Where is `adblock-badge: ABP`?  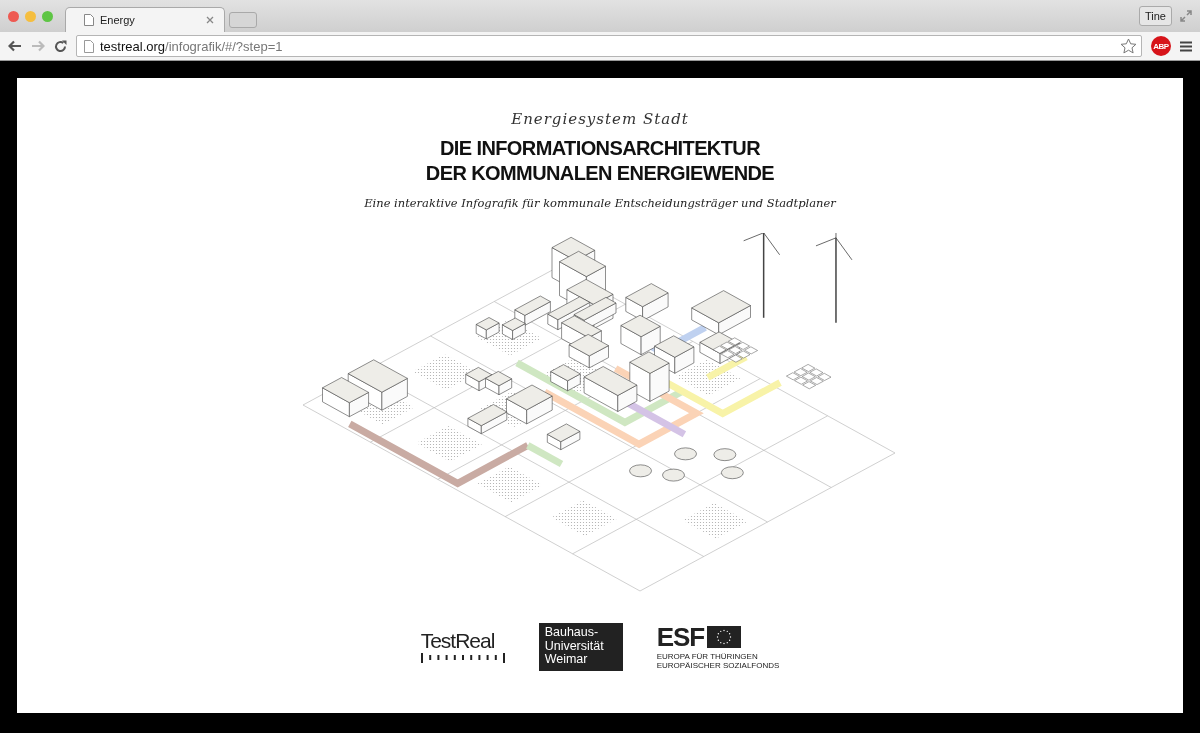
adblock-badge: ABP is located at coordinates (1161, 46).